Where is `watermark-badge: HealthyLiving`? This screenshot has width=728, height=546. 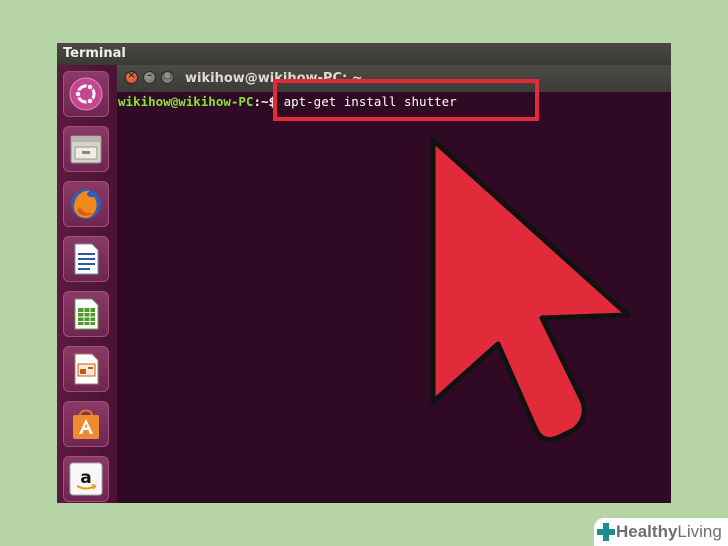
watermark-badge: HealthyLiving is located at coordinates (661, 532).